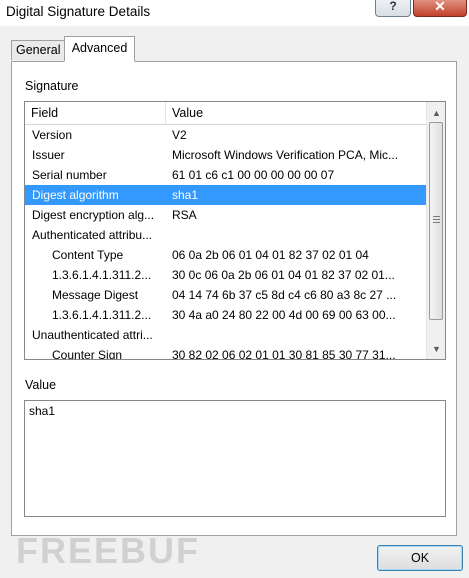 Image resolution: width=469 pixels, height=578 pixels. I want to click on row-value: V2, so click(179, 135).